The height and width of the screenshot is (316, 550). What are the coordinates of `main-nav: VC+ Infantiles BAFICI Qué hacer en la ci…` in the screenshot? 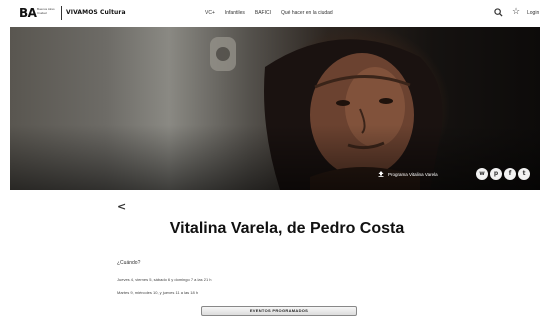 It's located at (269, 13).